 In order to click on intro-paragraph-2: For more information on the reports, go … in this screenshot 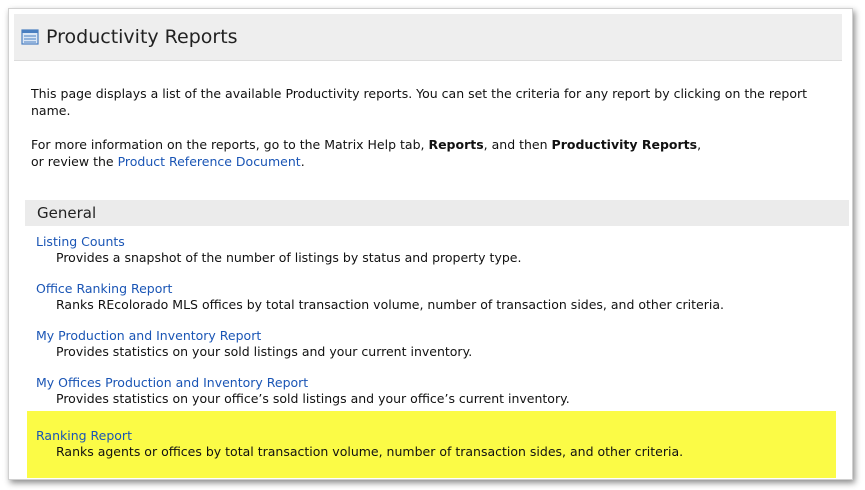, I will do `click(431, 153)`.